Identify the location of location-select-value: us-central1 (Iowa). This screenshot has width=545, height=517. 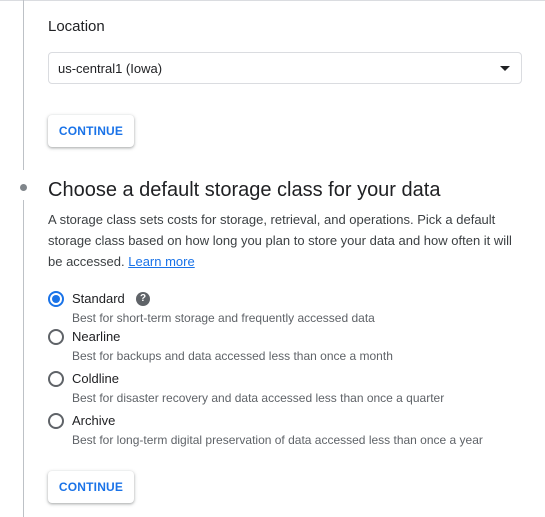
(110, 68).